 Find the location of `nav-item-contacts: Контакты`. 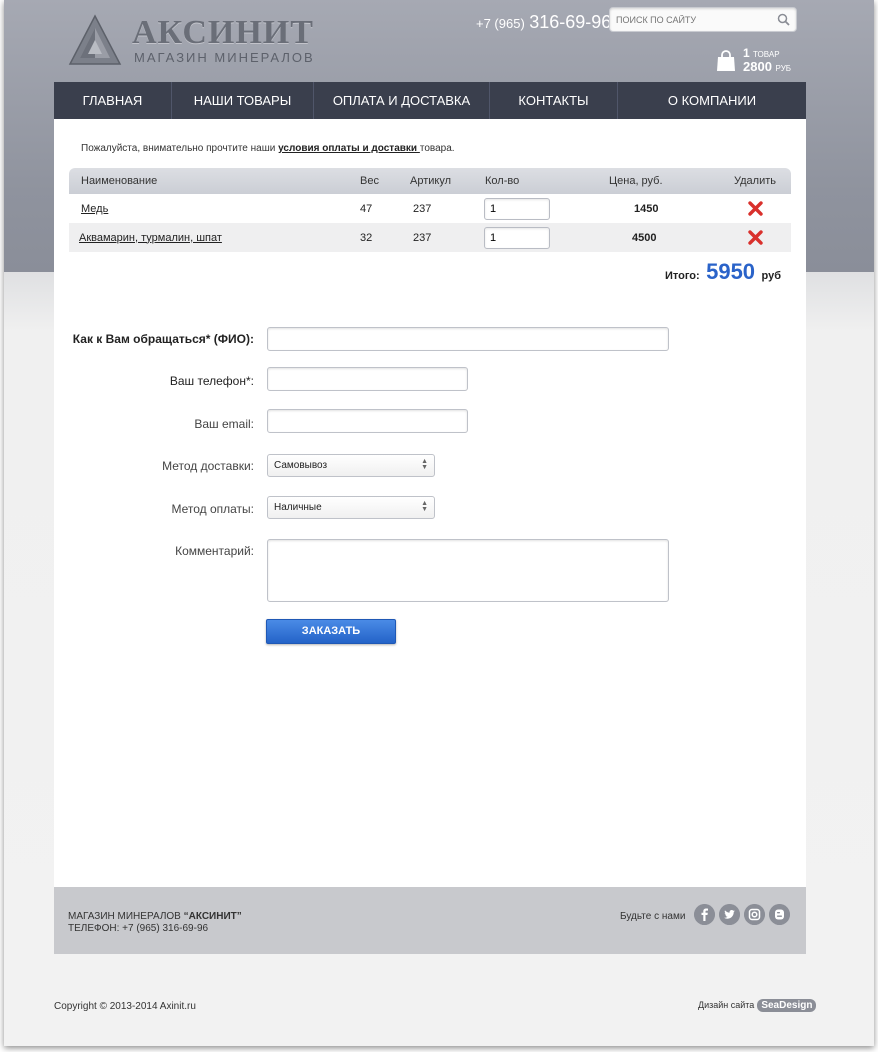

nav-item-contacts: Контакты is located at coordinates (554, 100).